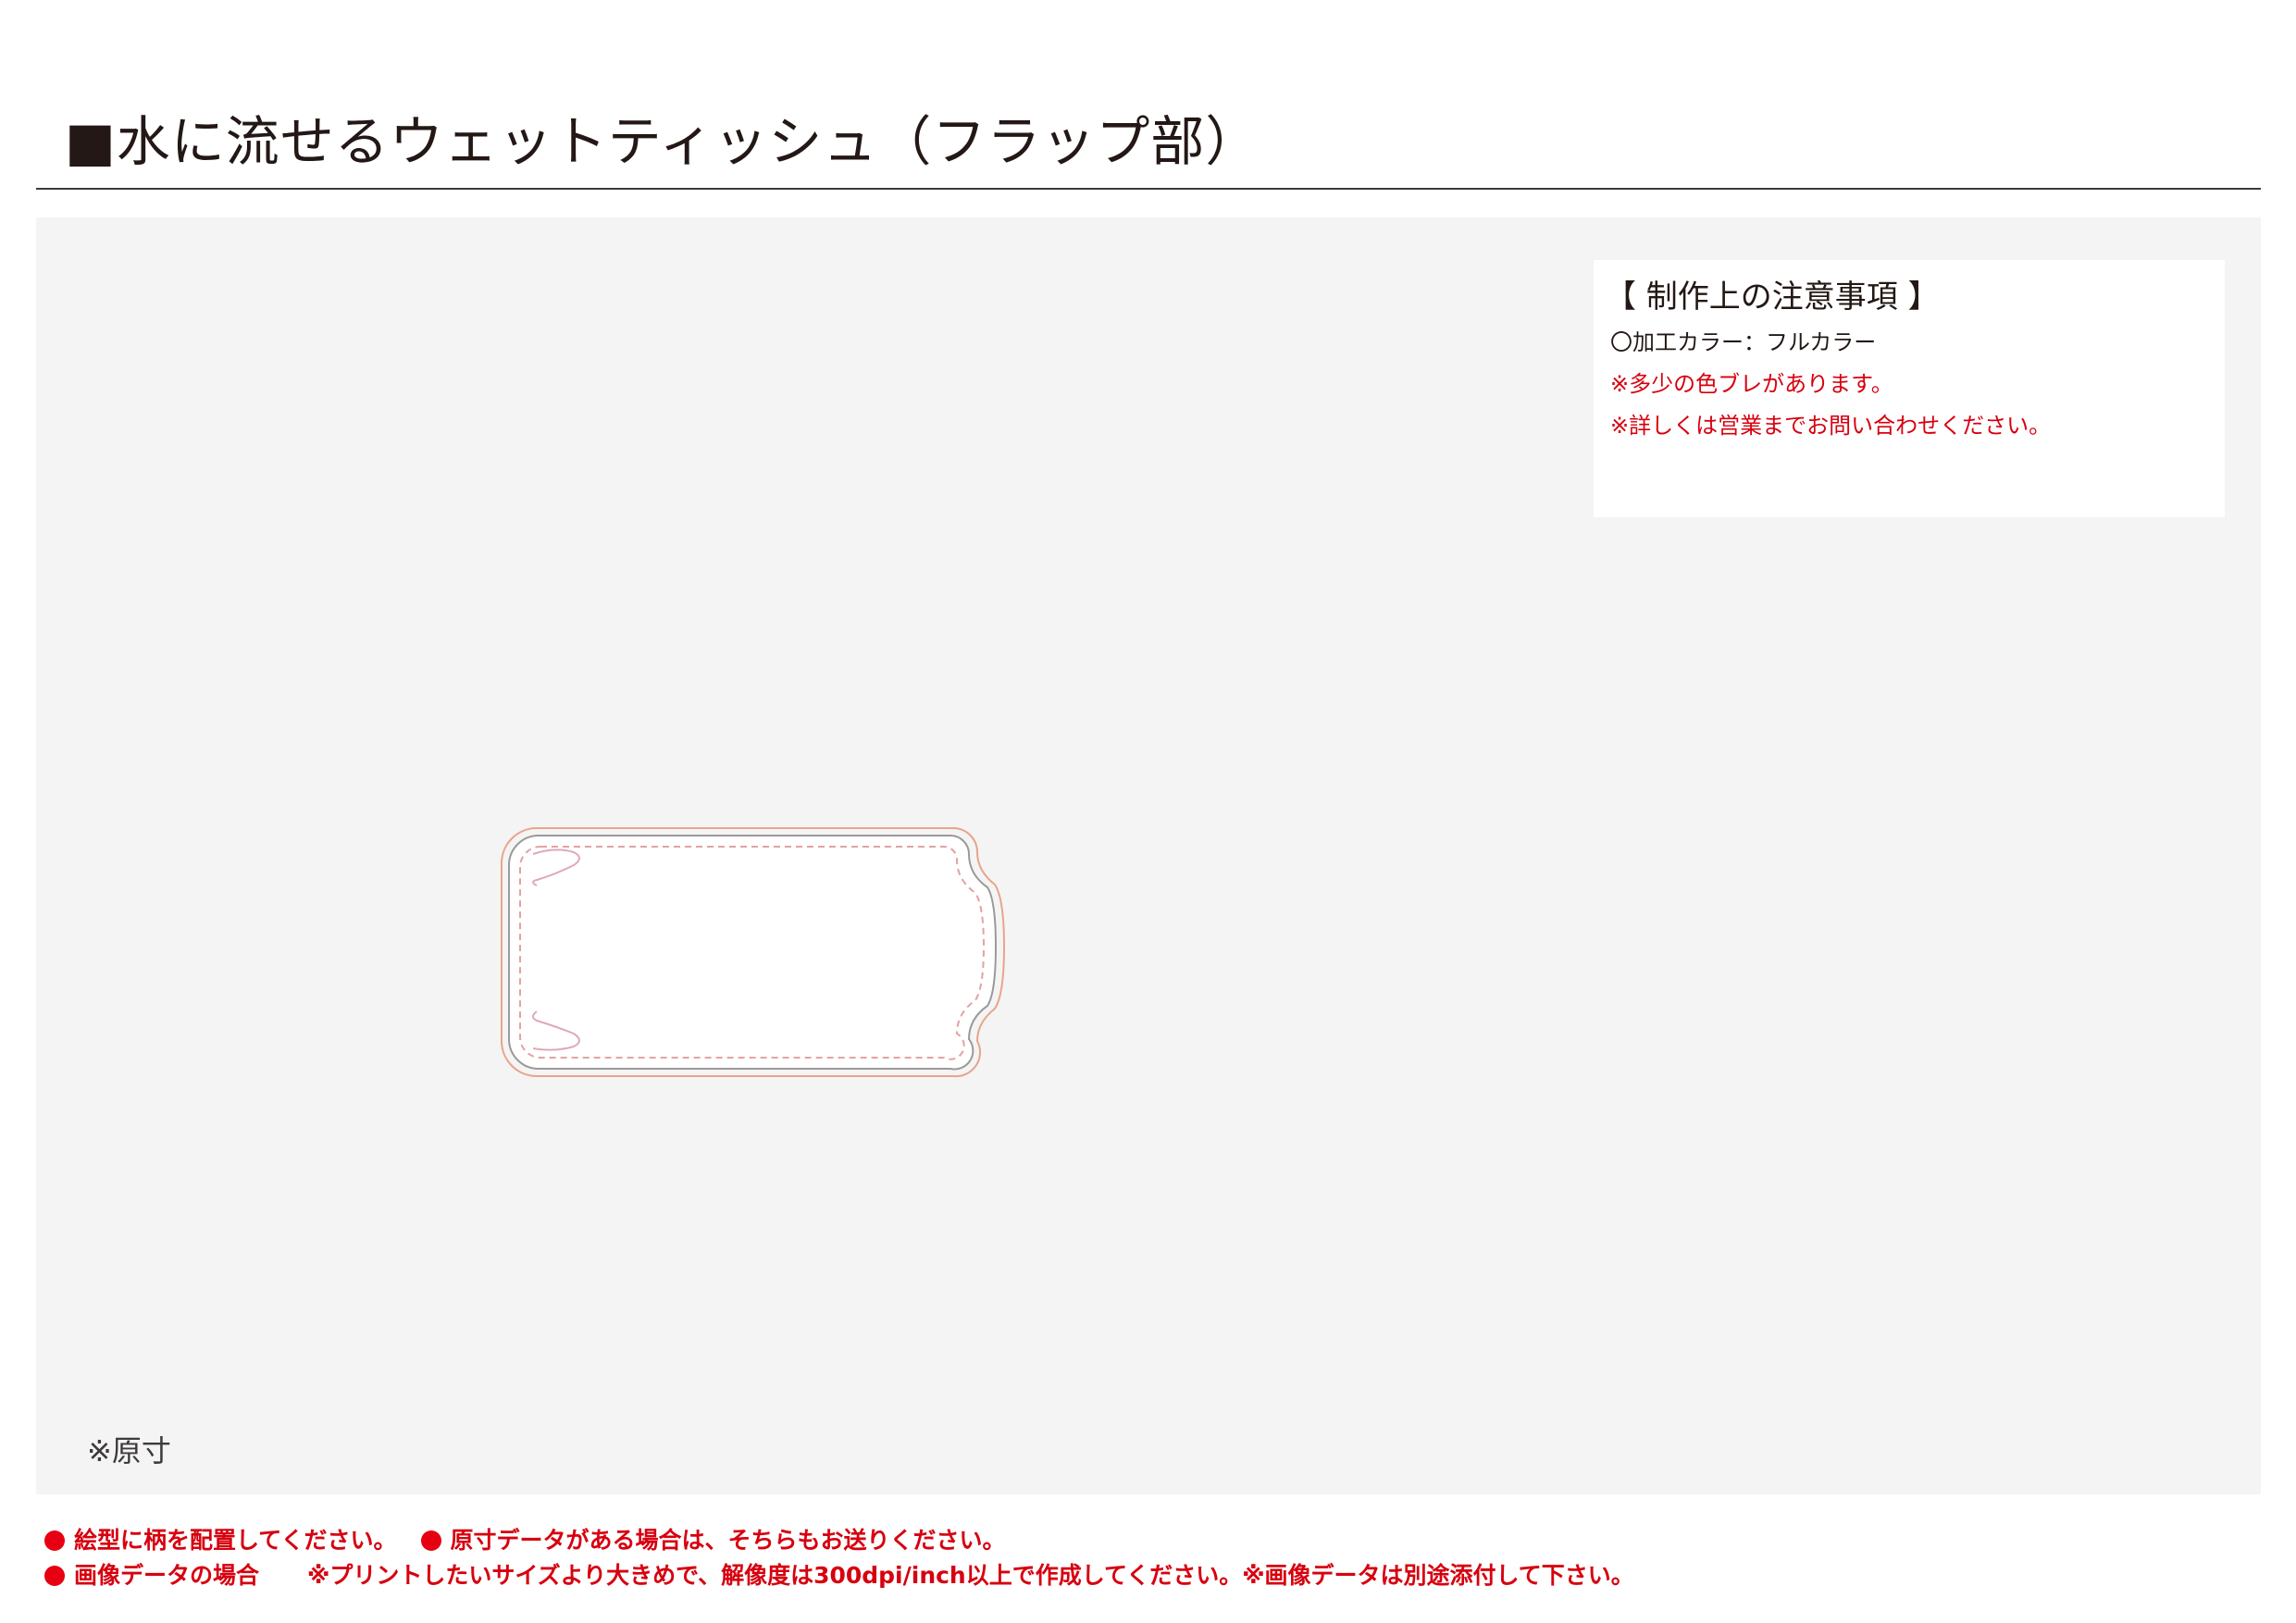 Image resolution: width=2296 pixels, height=1623 pixels. Describe the element at coordinates (1752, 384) in the screenshot. I see `notes-line-color-variance: ※多少の色ブレがあります。` at that location.